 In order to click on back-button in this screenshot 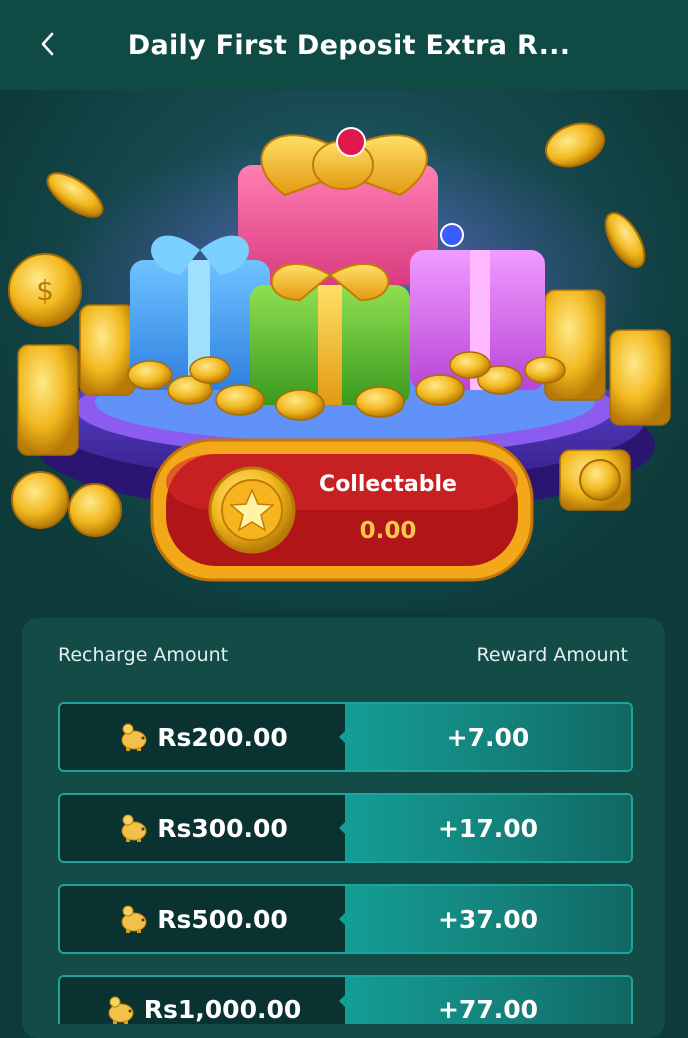, I will do `click(48, 44)`.